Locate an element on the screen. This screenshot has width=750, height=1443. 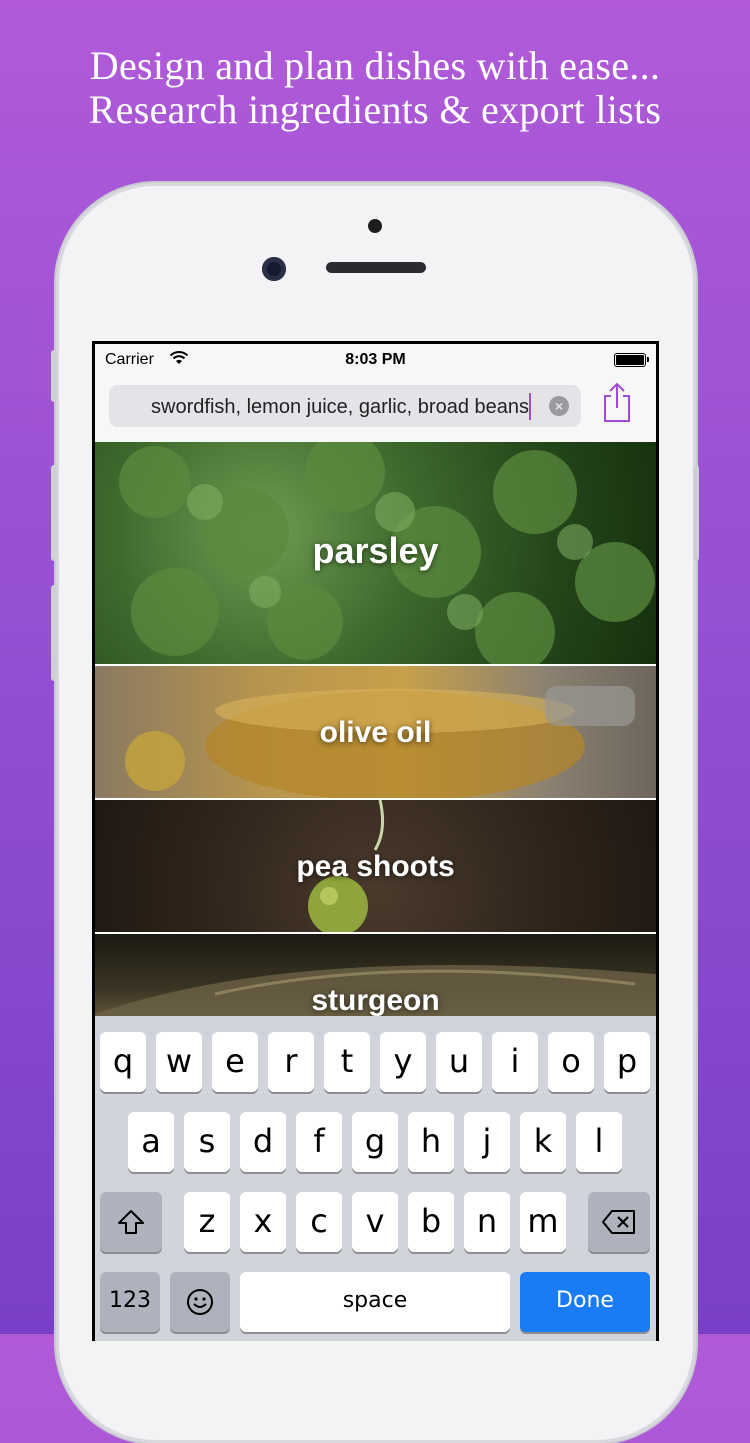
emoji-key is located at coordinates (200, 1302).